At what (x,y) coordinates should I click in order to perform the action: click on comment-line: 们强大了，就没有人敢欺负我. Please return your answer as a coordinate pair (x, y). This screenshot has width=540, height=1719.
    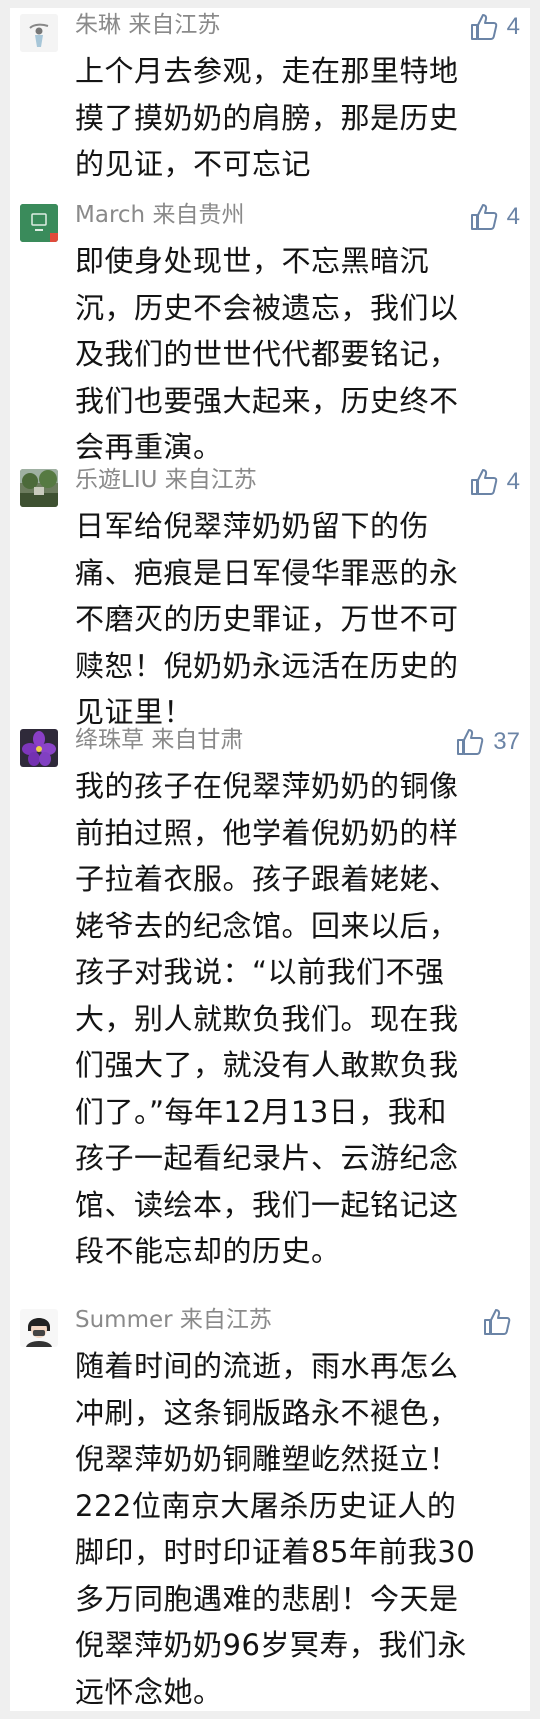
    Looking at the image, I should click on (267, 1065).